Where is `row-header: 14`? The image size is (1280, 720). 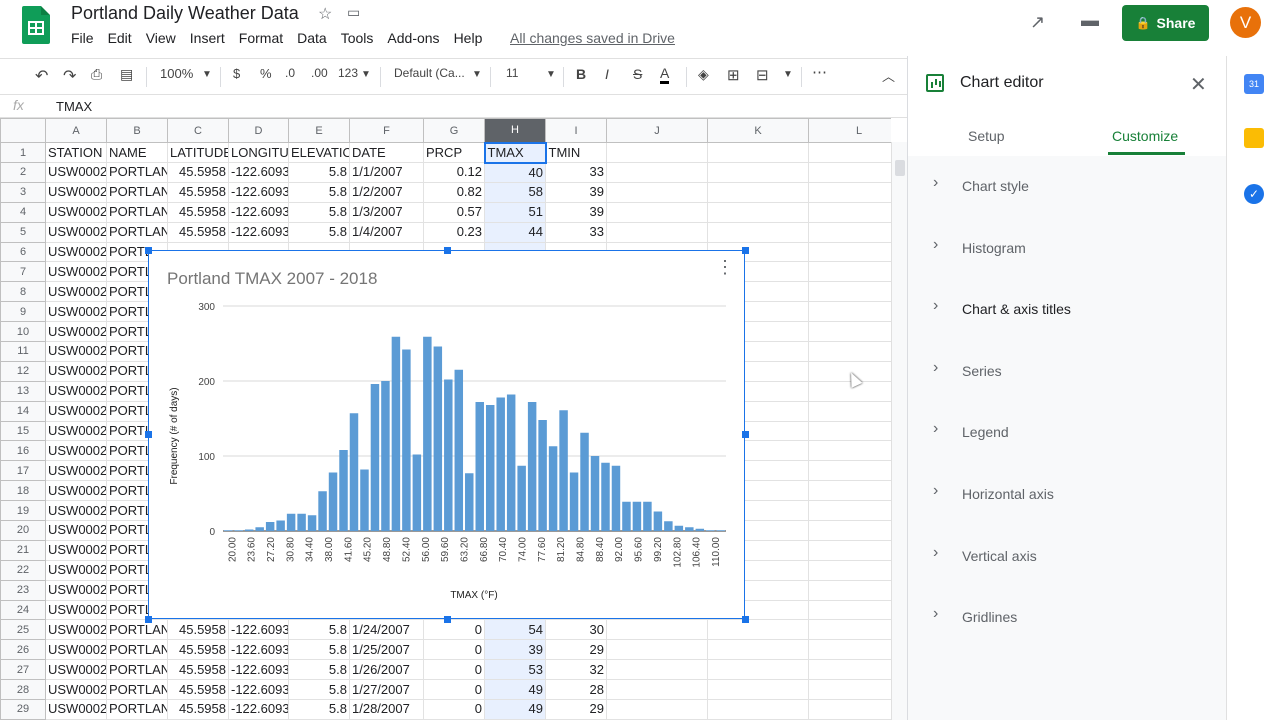
row-header: 14 is located at coordinates (23, 411).